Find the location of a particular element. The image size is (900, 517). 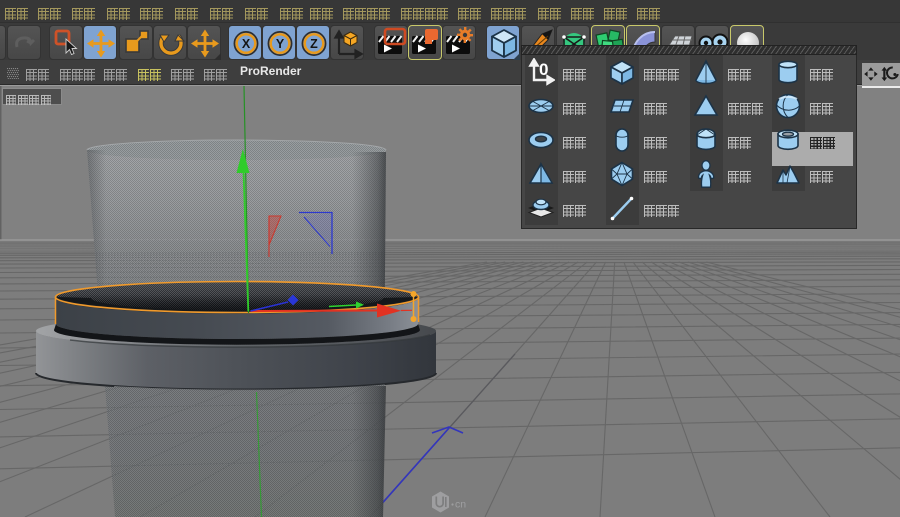

svg-text: 0 is located at coordinates (543, 69).